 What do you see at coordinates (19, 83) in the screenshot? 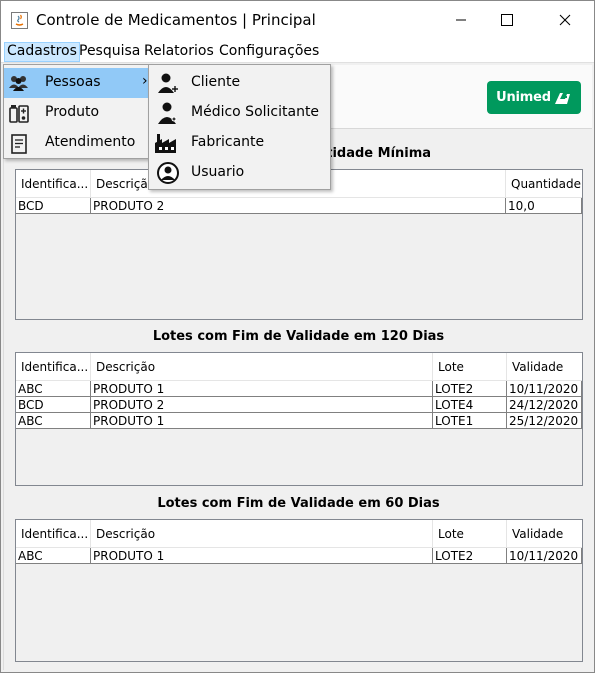
I see `people-icon` at bounding box center [19, 83].